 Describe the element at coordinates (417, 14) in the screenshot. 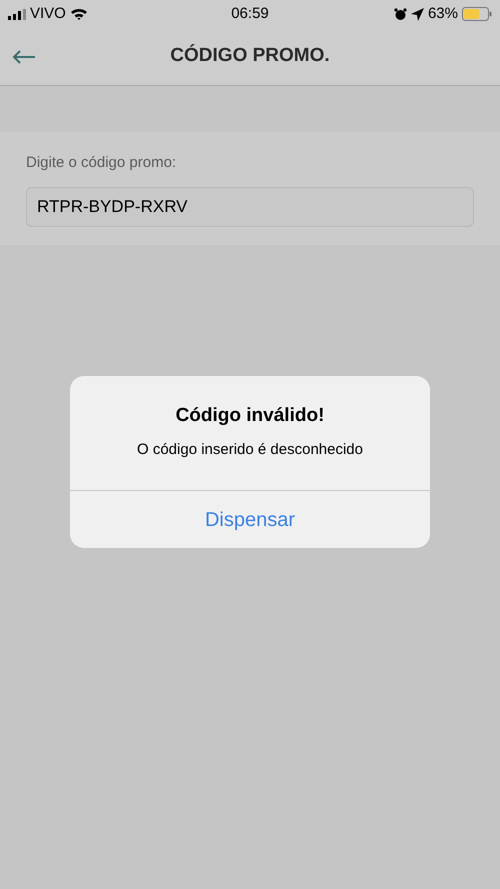

I see `location-arrow-icon` at that location.